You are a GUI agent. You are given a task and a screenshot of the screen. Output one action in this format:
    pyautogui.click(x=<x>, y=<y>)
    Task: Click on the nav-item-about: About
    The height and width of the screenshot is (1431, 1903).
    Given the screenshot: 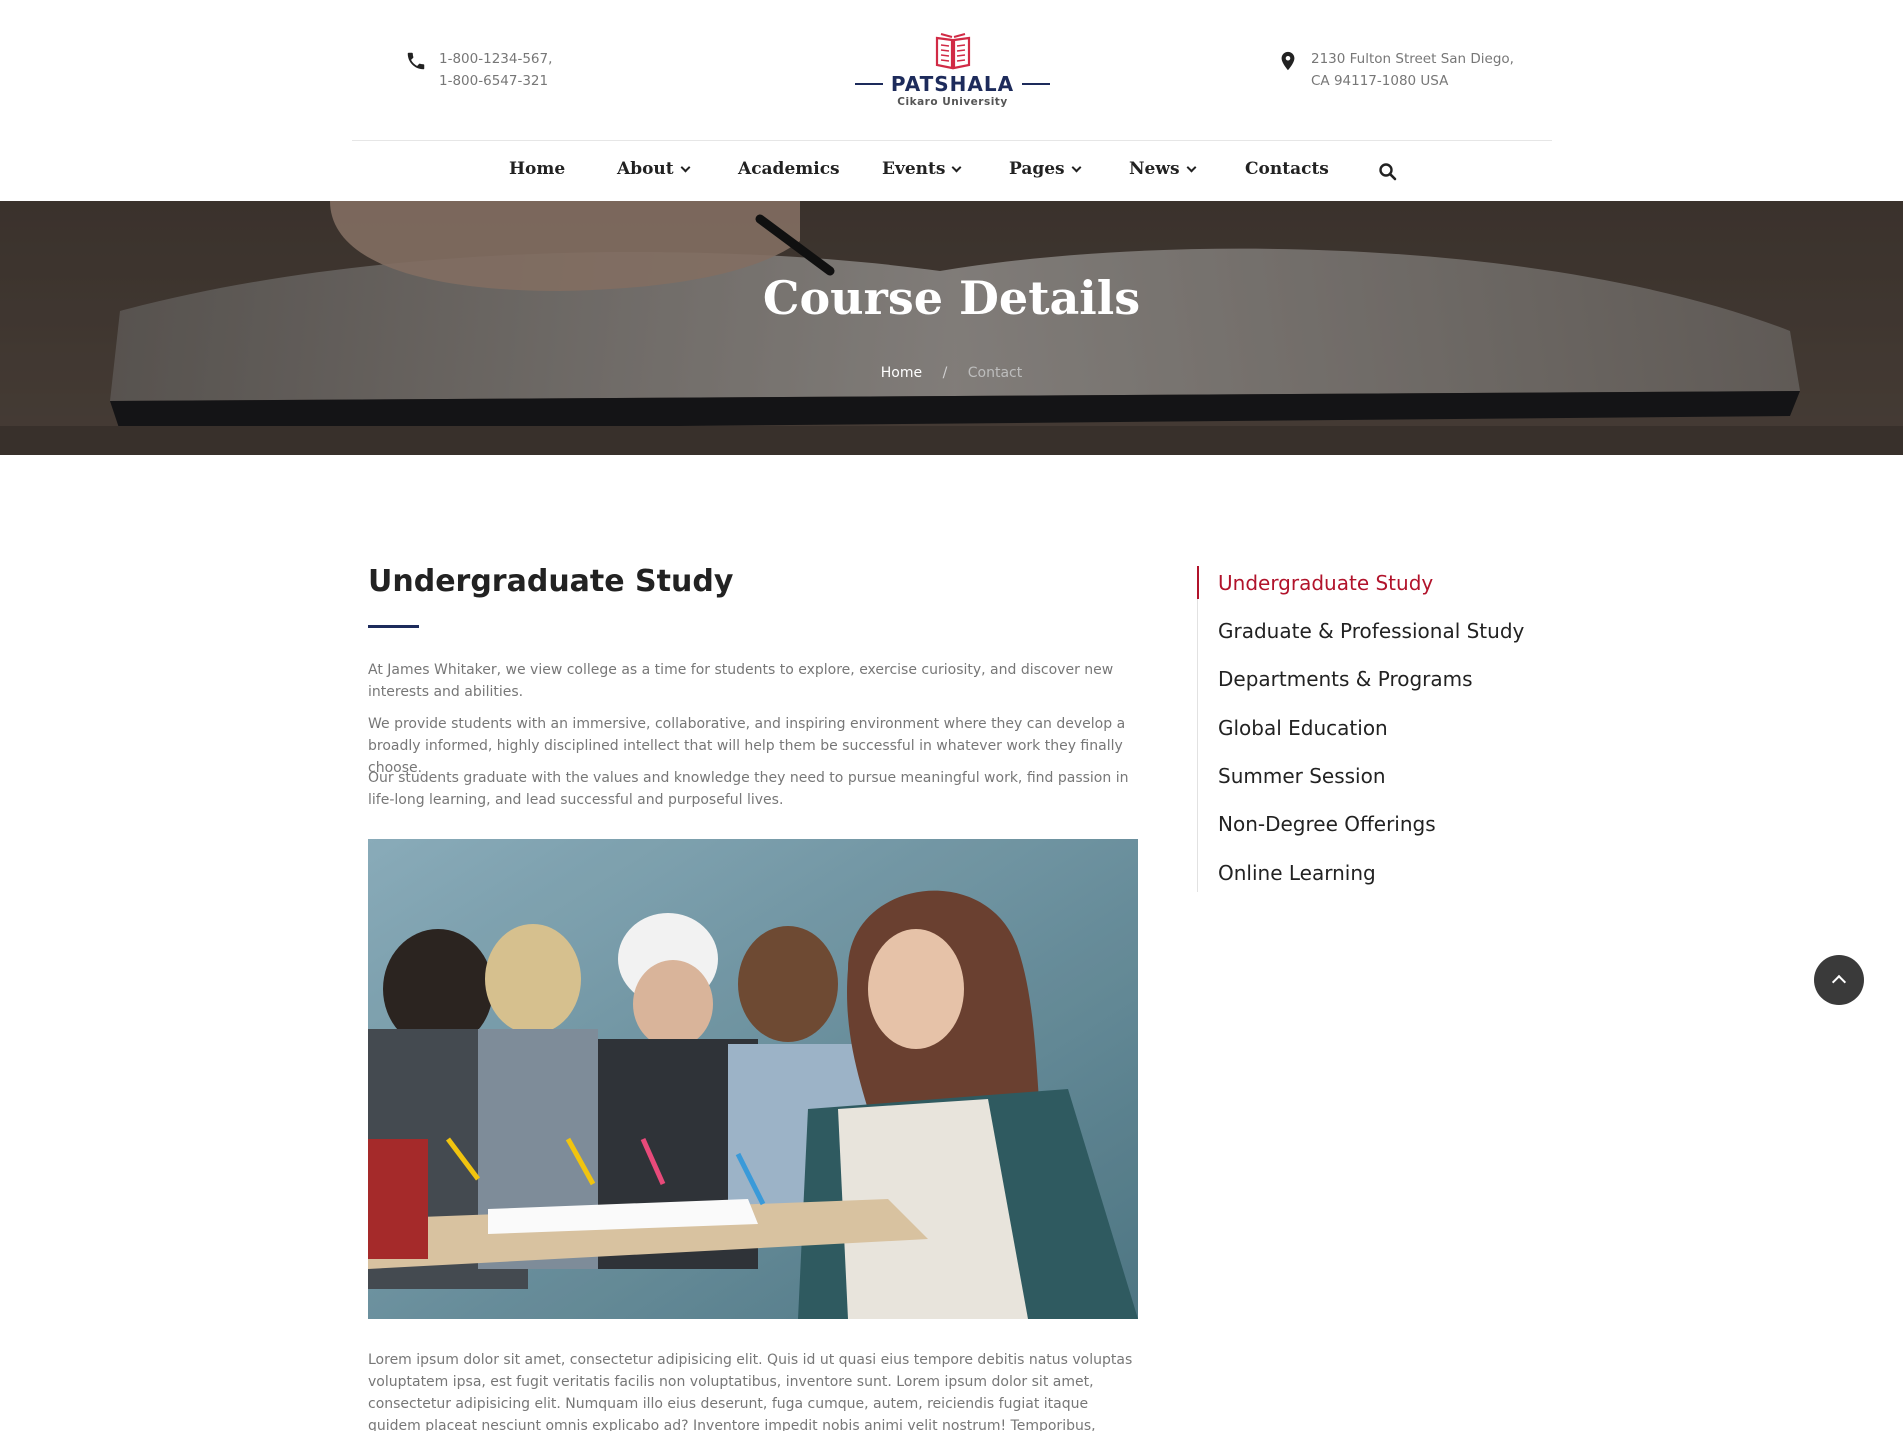 What is the action you would take?
    pyautogui.click(x=654, y=169)
    